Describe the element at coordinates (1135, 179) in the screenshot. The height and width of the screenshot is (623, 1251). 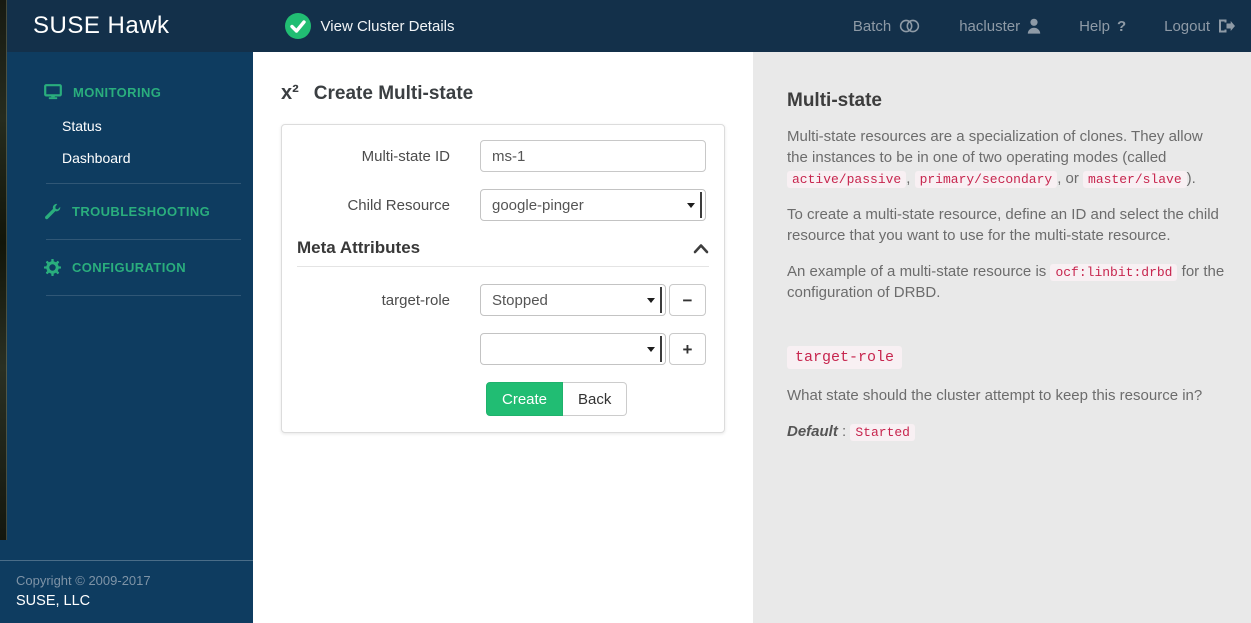
I see `inline-code: master/slave` at that location.